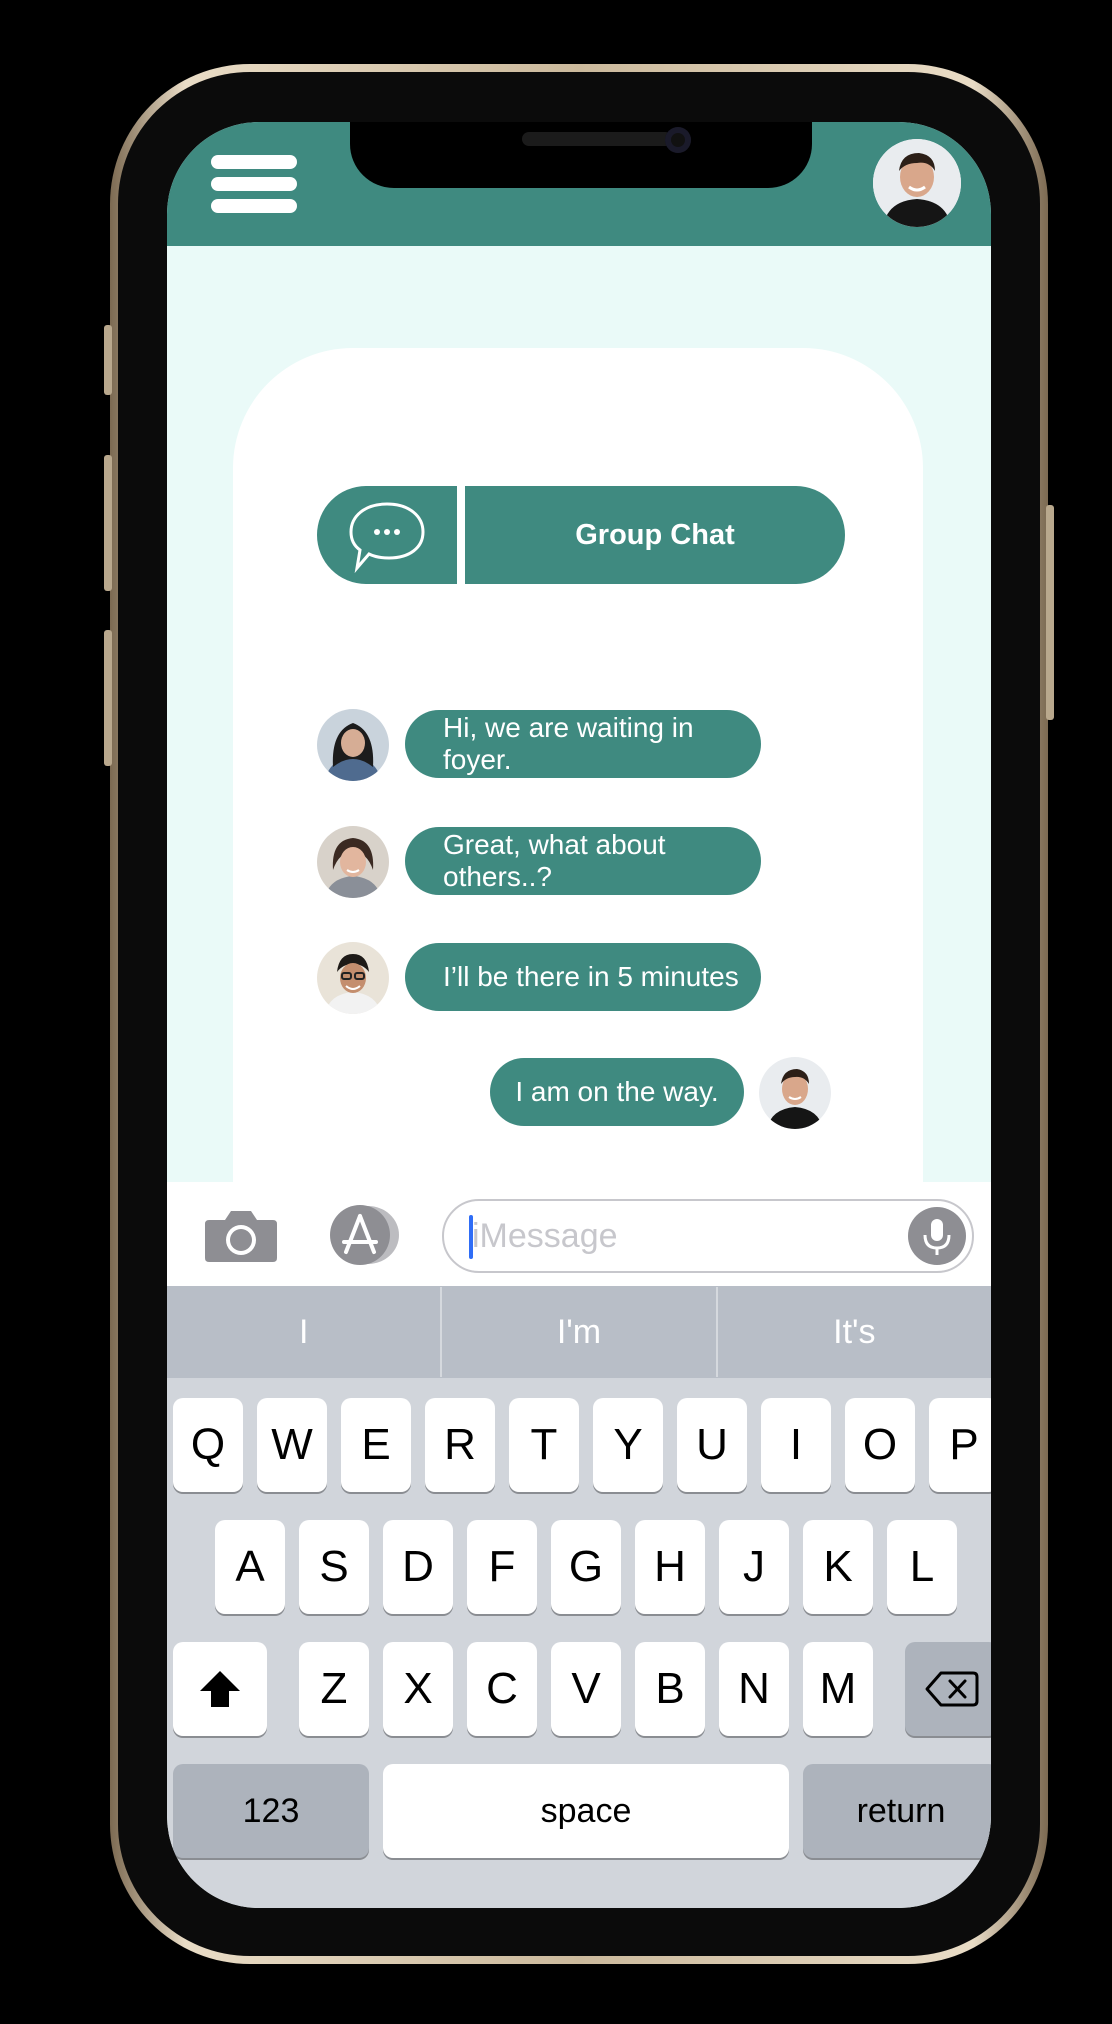 This screenshot has height=2024, width=1112. What do you see at coordinates (250, 1567) in the screenshot?
I see `key-a: A` at bounding box center [250, 1567].